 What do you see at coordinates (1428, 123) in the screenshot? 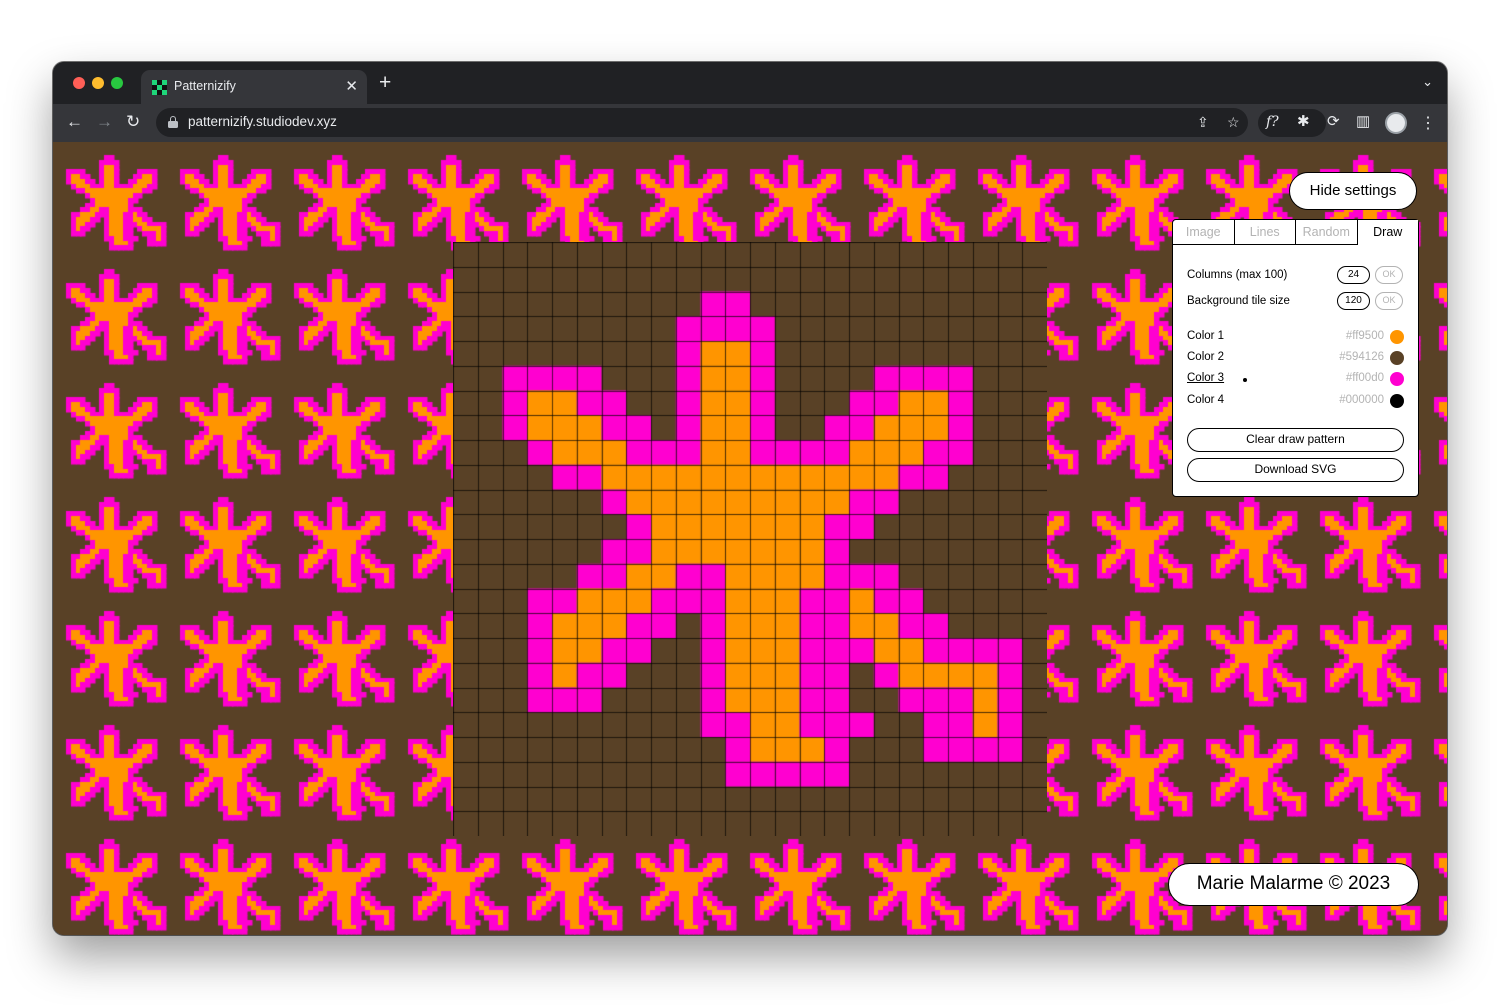
I see `browser-menu-icon: ⋮` at bounding box center [1428, 123].